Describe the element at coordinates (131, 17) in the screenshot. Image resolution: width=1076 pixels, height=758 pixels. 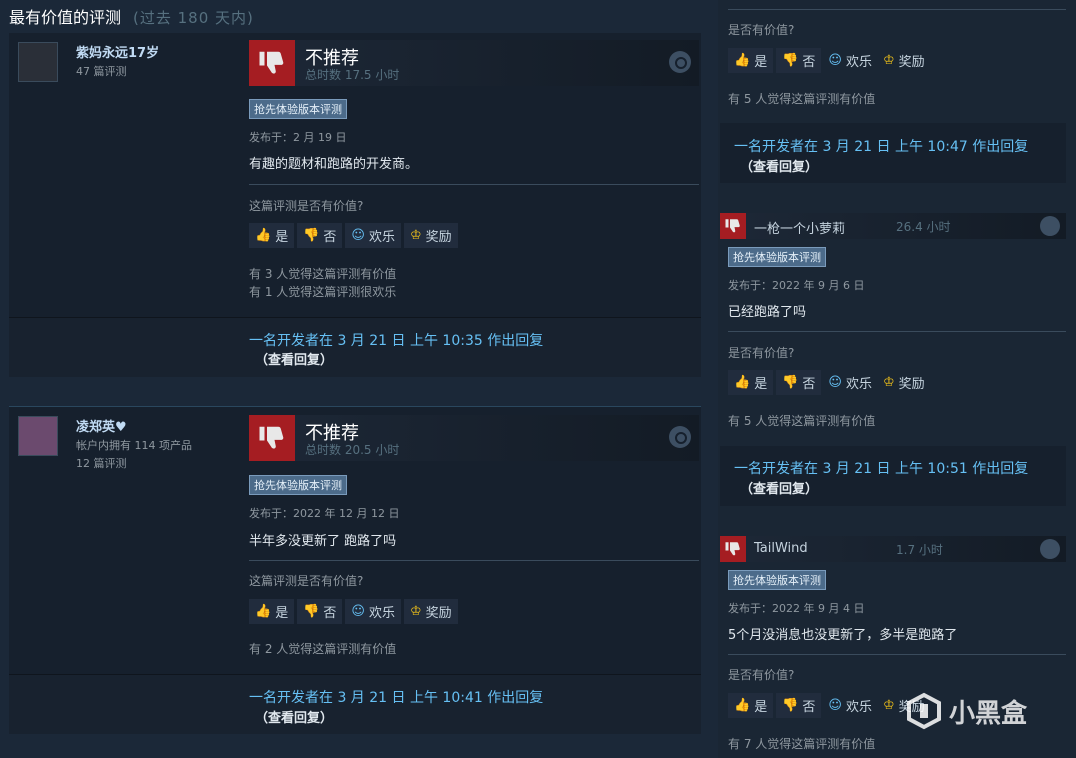
I see `section-title: 最有价值的评测 (过去 180 天内)` at that location.